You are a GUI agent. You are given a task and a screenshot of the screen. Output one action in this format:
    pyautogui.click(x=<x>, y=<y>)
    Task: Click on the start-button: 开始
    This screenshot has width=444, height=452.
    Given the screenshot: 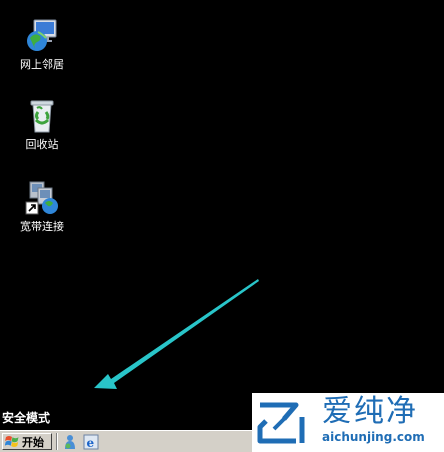 What is the action you would take?
    pyautogui.click(x=27, y=441)
    